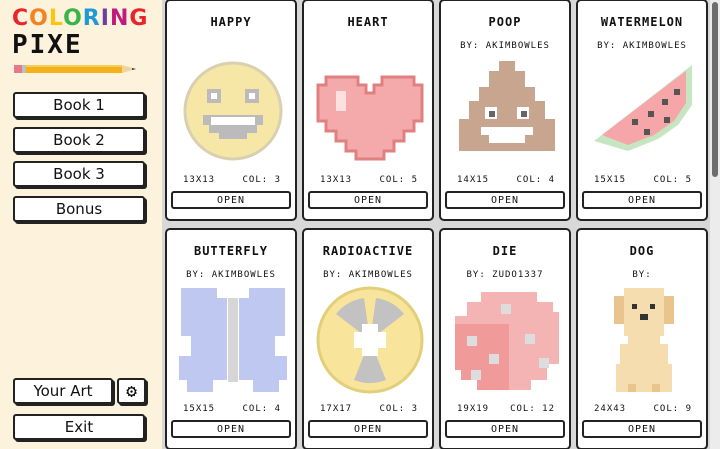  Describe the element at coordinates (368, 22) in the screenshot. I see `card-title: HEART` at that location.